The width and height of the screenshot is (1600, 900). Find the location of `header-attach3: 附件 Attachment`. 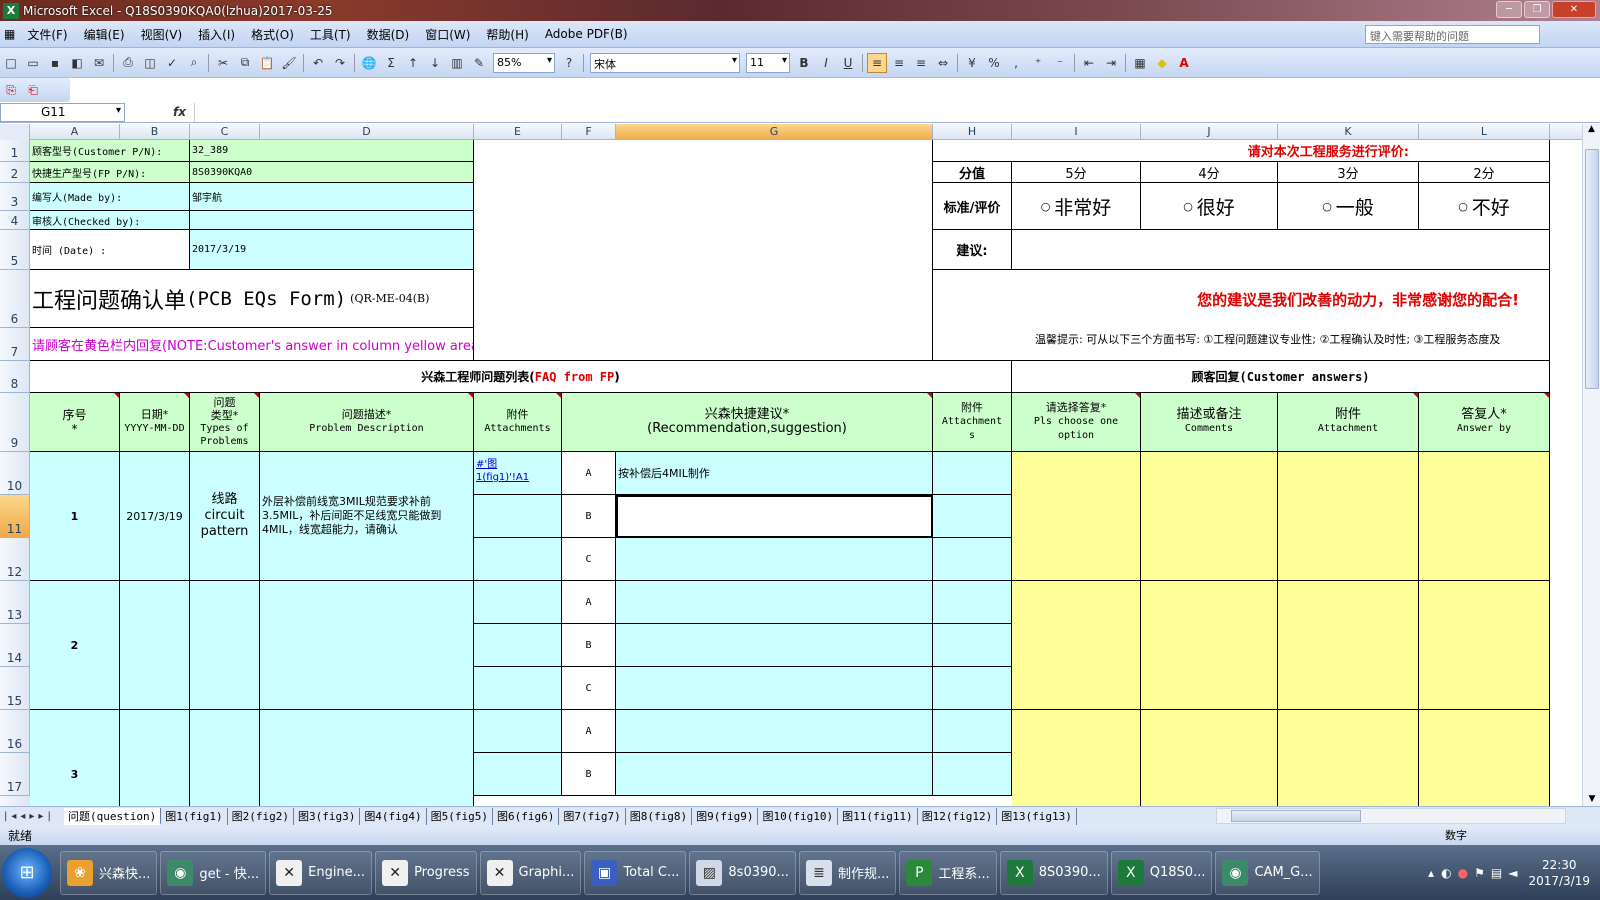

header-attach3: 附件 Attachment is located at coordinates (1348, 422).